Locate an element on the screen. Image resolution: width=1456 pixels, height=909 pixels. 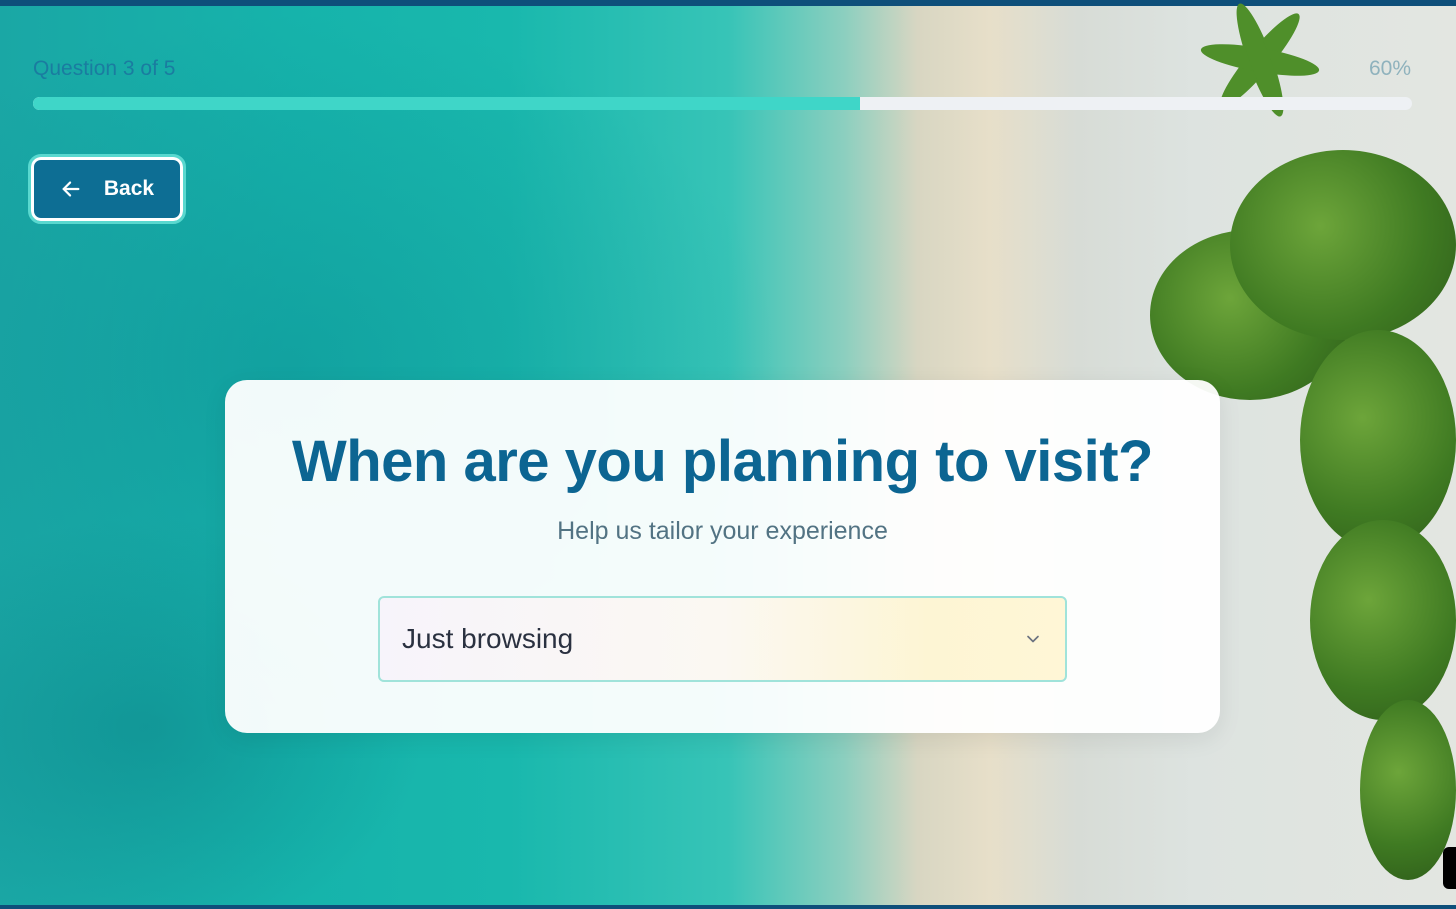
progress-bar is located at coordinates (722, 103).